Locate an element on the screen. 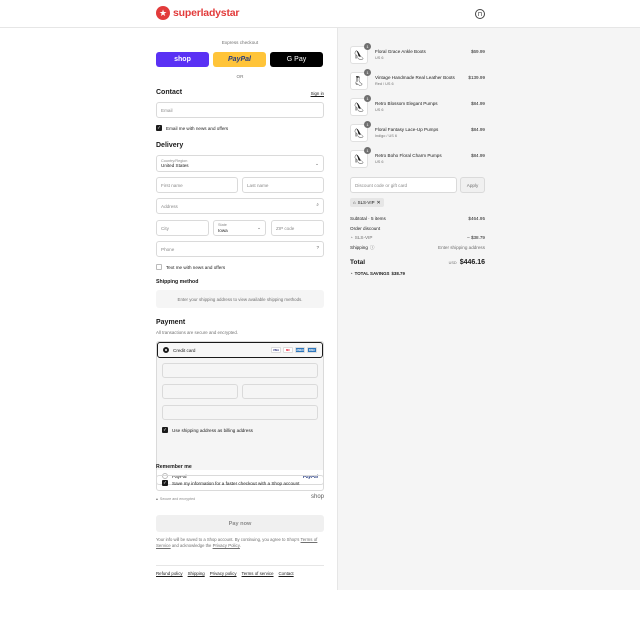 The height and width of the screenshot is (617, 640). credit-card-option: Credit card VISA MC AMEX DISC is located at coordinates (240, 350).